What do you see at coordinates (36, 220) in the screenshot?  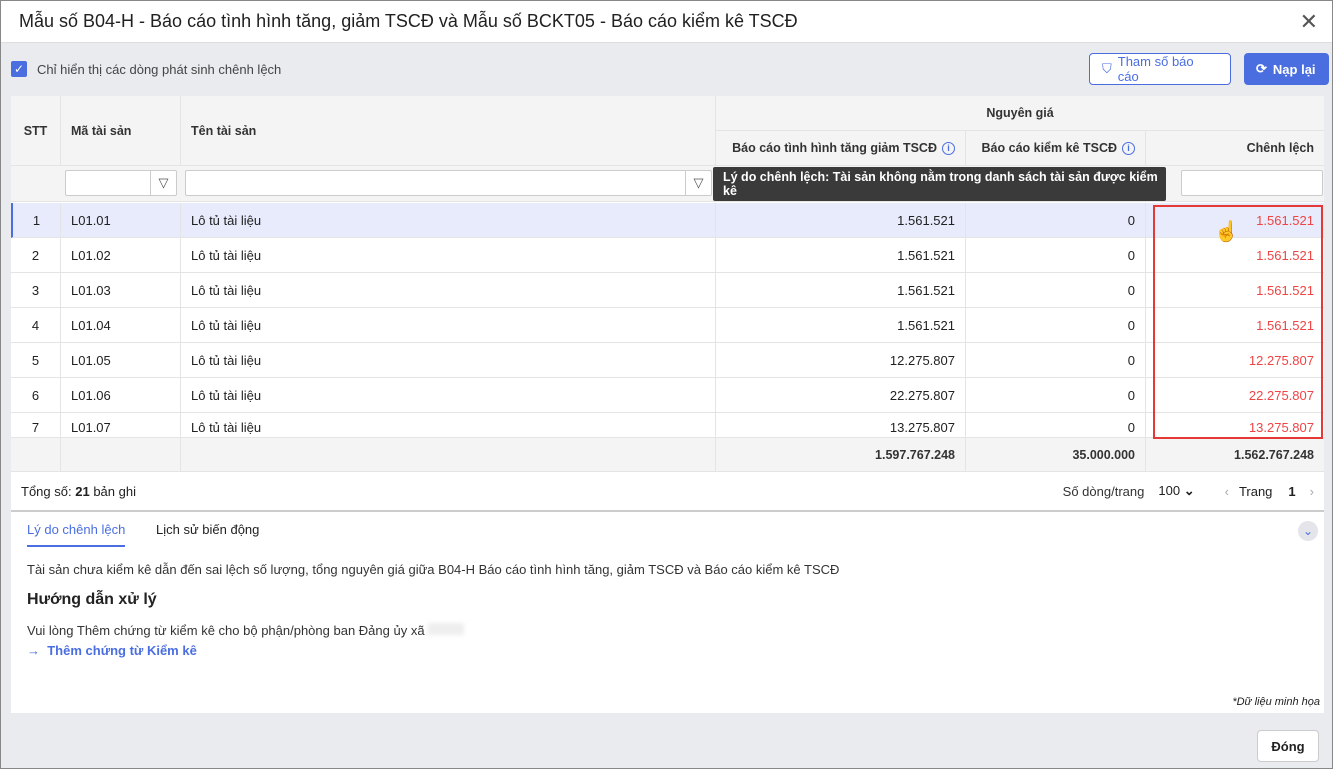 I see `cell-stt: 1` at bounding box center [36, 220].